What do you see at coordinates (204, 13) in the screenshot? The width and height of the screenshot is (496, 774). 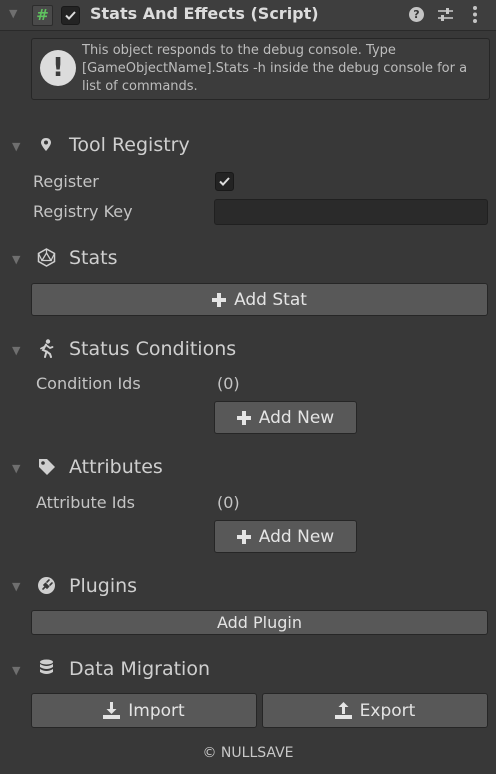 I see `component-title: Stats And Effects (Script)` at bounding box center [204, 13].